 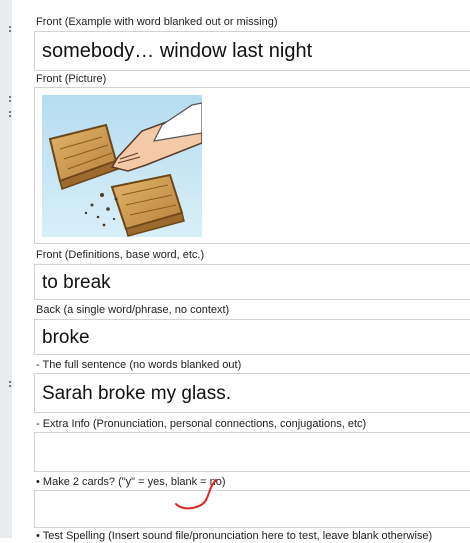 I want to click on field-input-front-definitions: to break, so click(x=252, y=282).